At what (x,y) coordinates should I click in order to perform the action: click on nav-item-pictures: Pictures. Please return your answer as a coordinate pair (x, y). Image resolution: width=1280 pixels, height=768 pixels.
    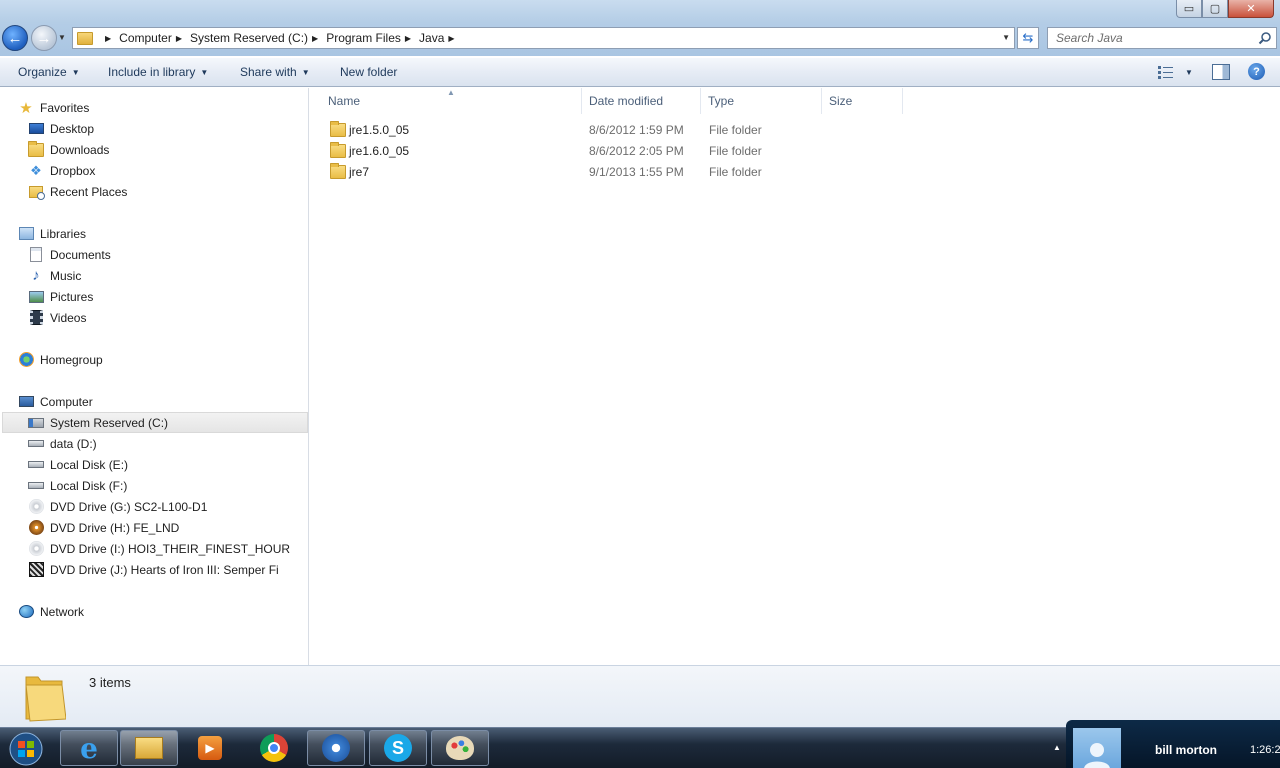
    Looking at the image, I should click on (60, 296).